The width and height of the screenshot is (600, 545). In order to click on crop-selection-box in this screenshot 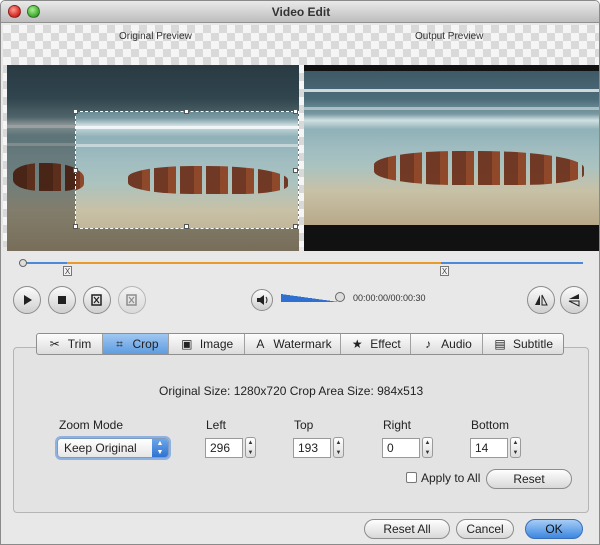, I will do `click(187, 170)`.